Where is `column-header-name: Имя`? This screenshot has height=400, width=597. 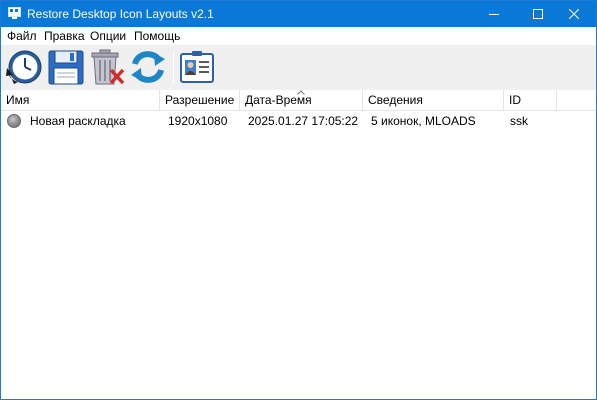
column-header-name: Имя is located at coordinates (80, 100).